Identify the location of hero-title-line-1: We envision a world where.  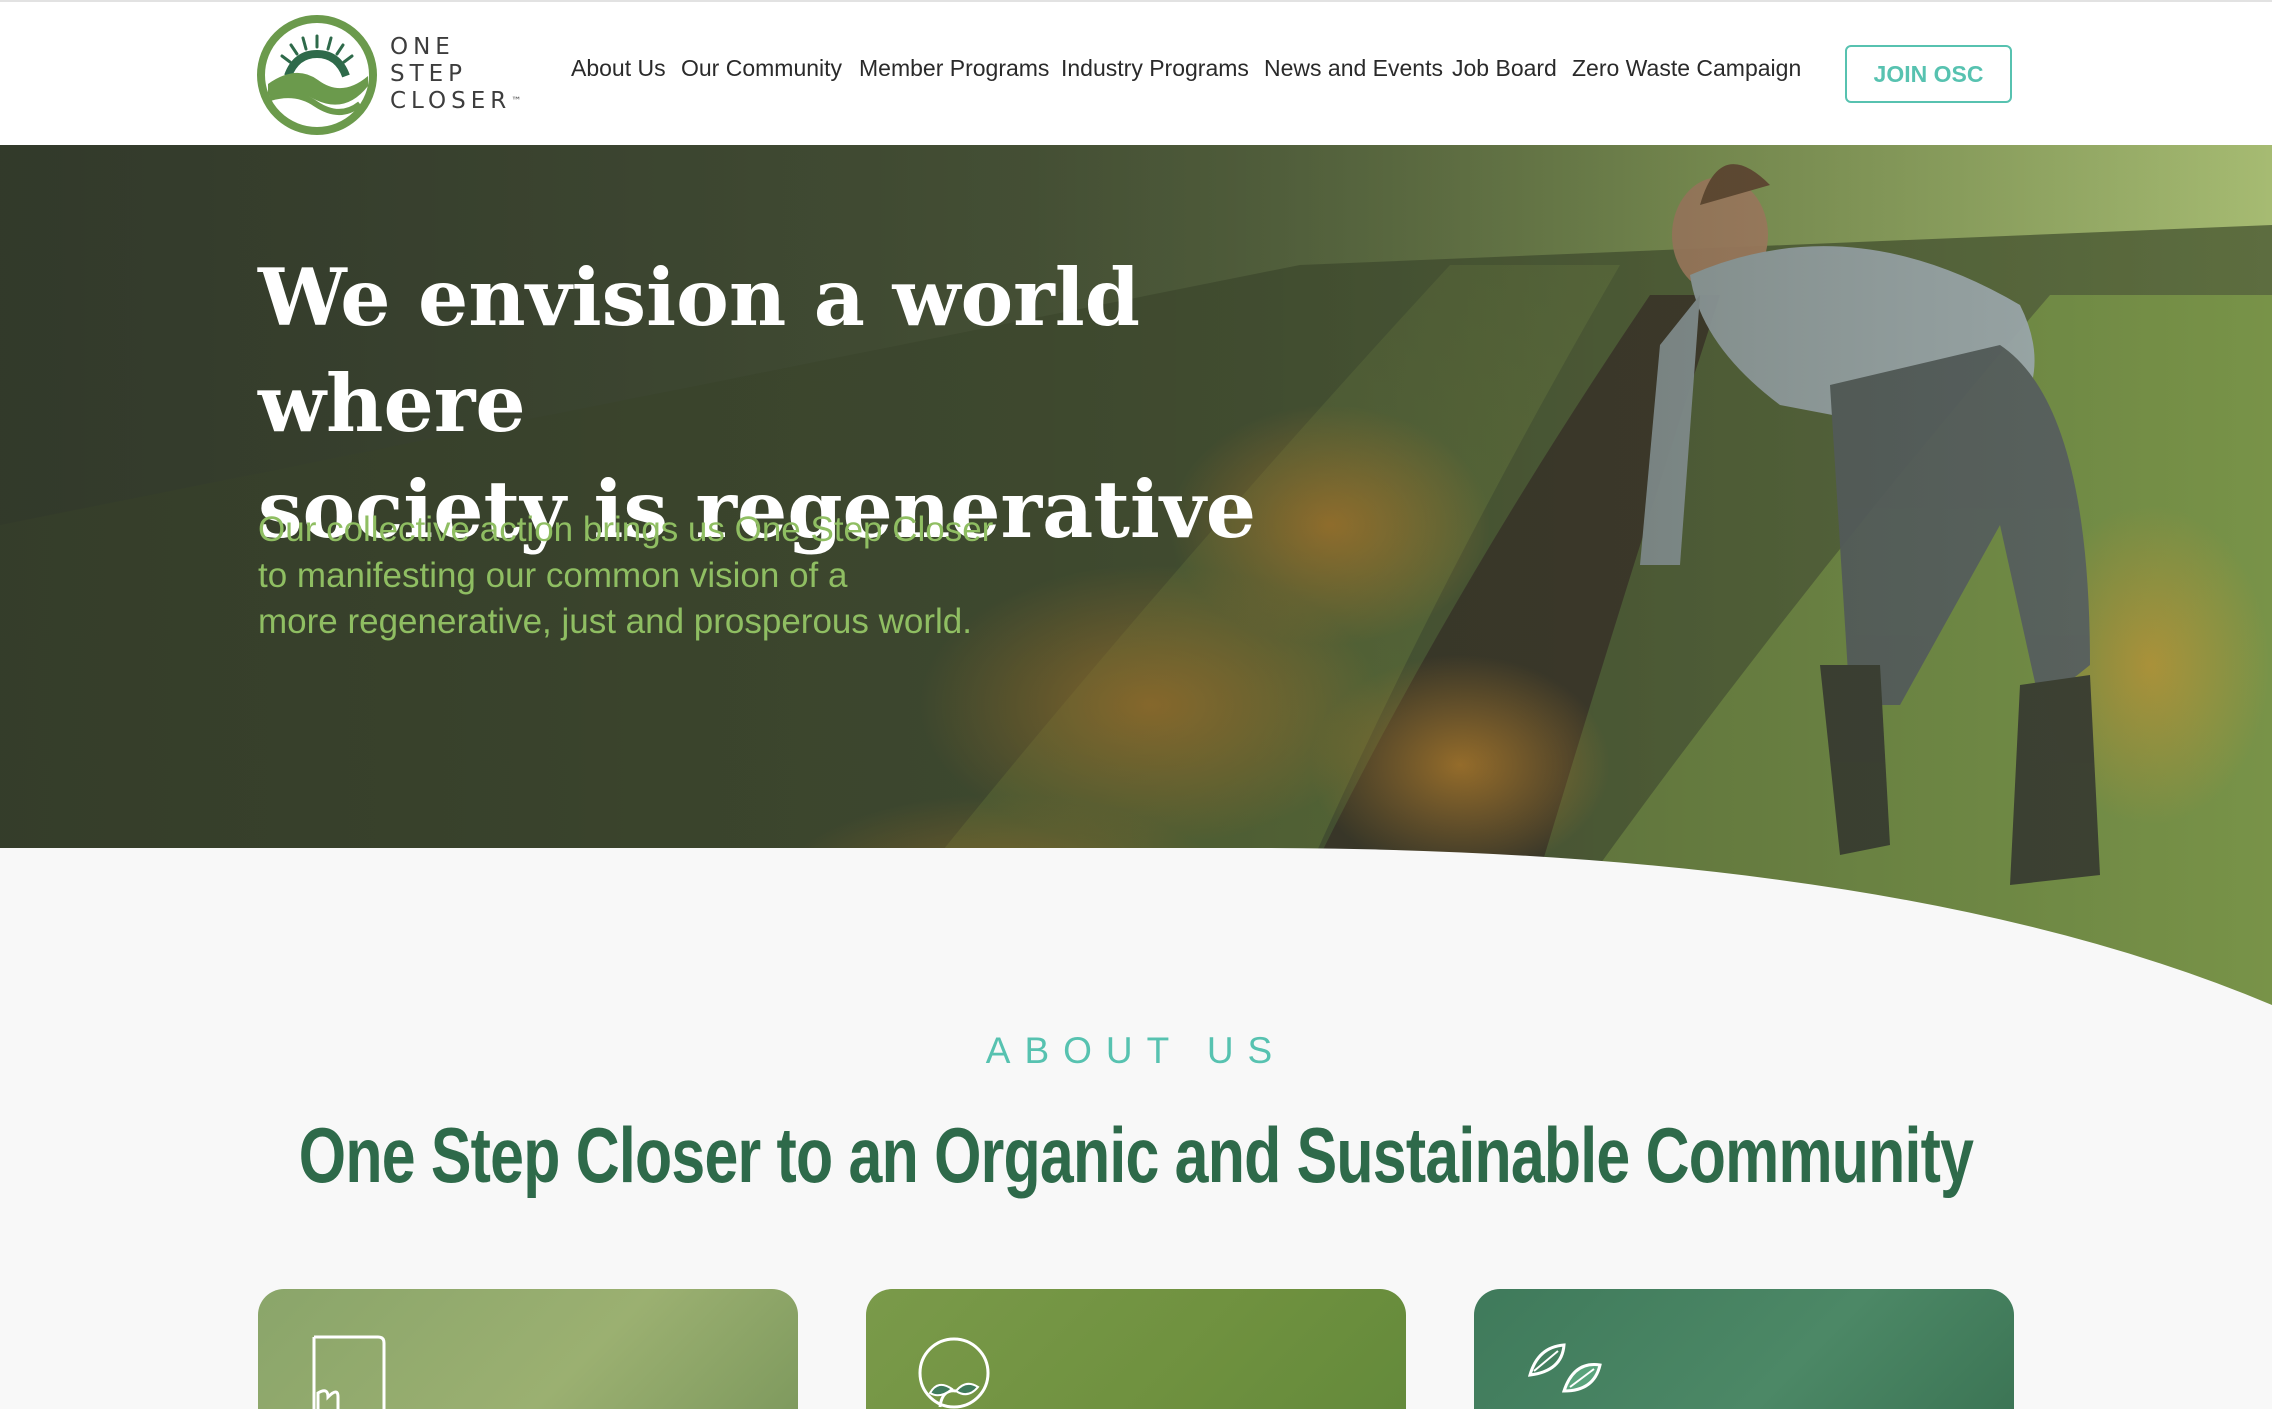
(699, 350).